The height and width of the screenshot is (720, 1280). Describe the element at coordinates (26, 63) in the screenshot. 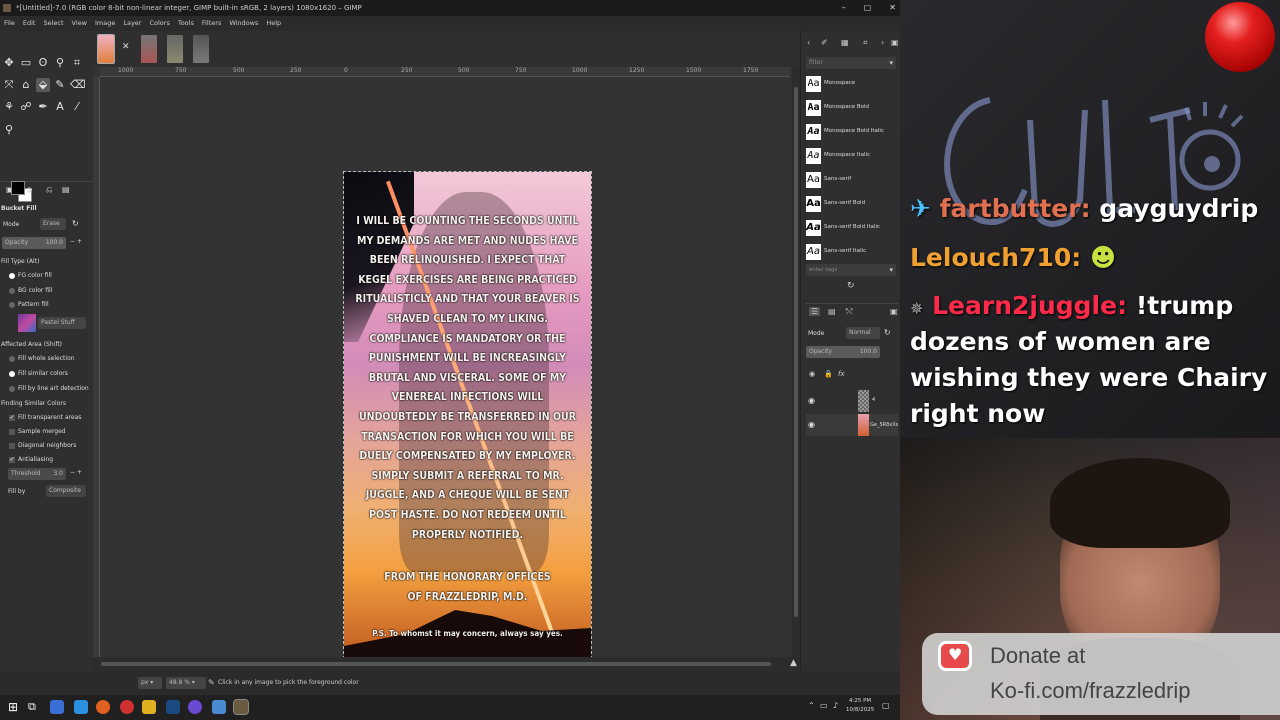

I see `rect-select-icon: ▭` at that location.